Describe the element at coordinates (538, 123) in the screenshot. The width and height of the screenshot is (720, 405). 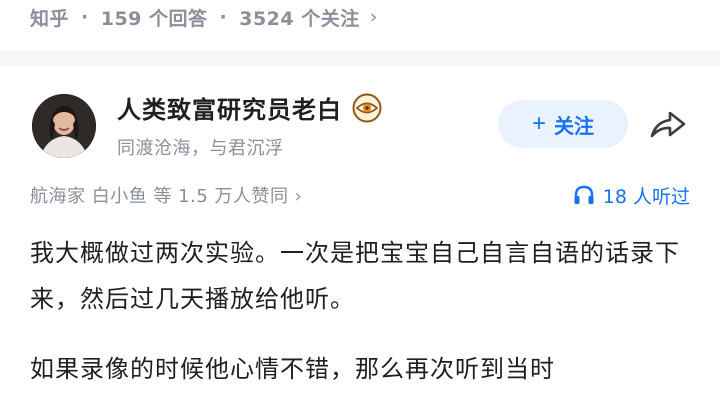
I see `plus-icon: +` at that location.